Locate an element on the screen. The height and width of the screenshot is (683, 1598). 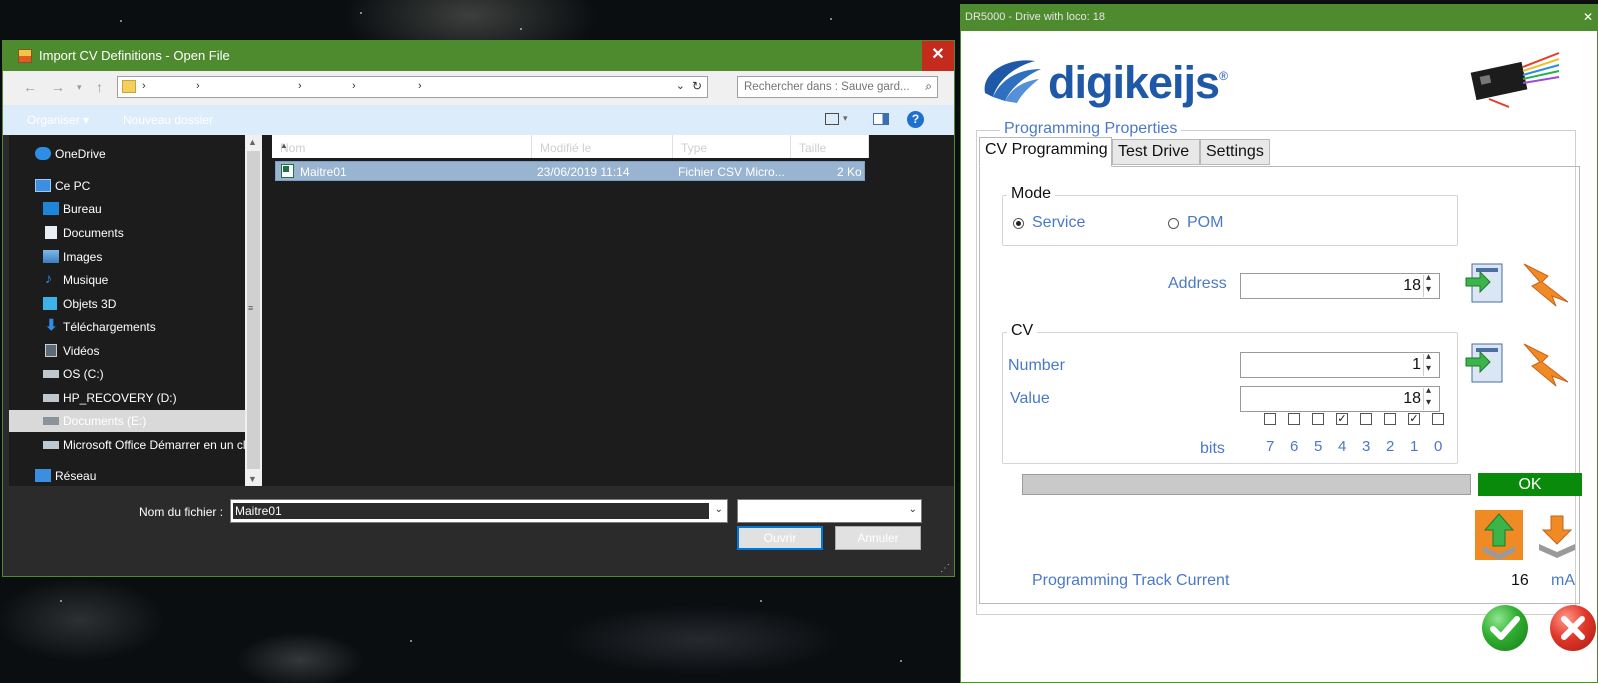
write-address-icon is located at coordinates (1547, 285).